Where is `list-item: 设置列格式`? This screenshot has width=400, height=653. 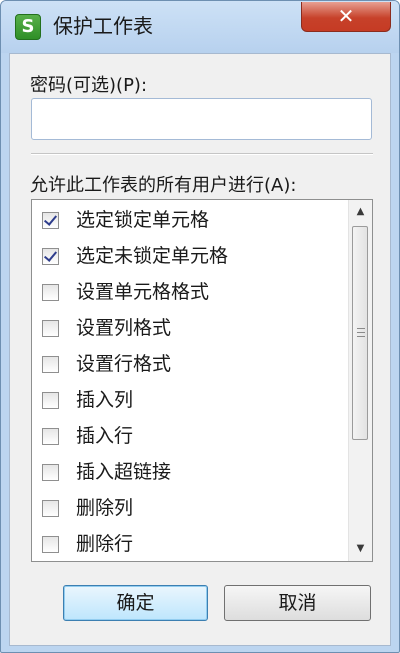 list-item: 设置列格式 is located at coordinates (186, 328).